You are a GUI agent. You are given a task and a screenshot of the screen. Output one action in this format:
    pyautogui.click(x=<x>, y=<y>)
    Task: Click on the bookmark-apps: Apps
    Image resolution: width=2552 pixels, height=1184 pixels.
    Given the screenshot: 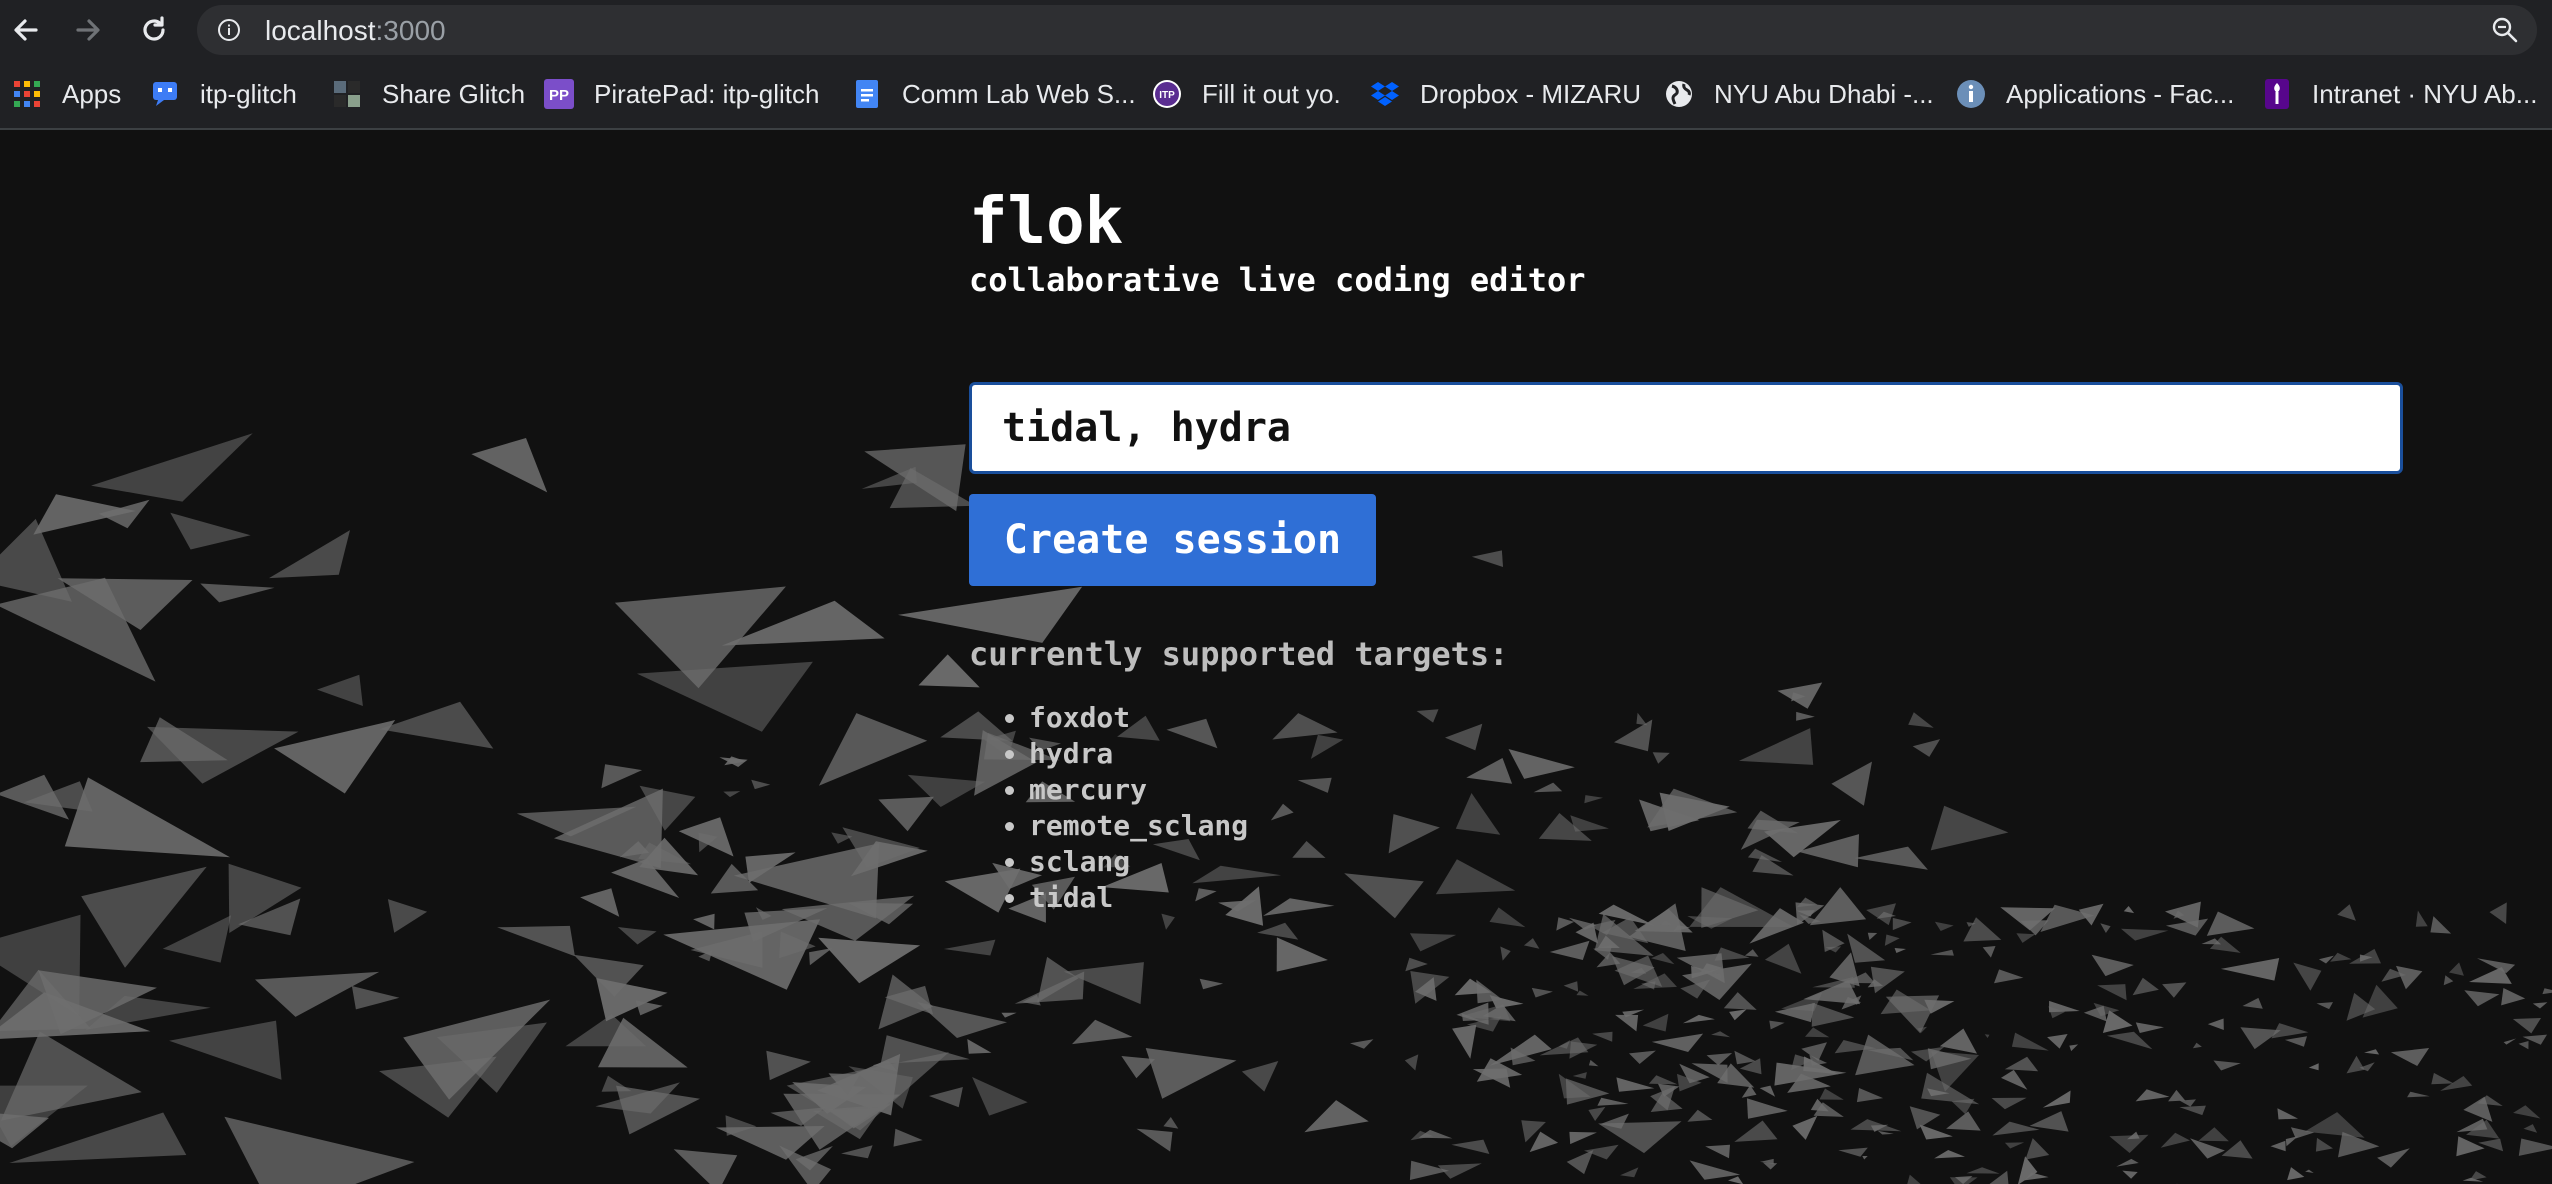 What is the action you would take?
    pyautogui.click(x=66, y=94)
    